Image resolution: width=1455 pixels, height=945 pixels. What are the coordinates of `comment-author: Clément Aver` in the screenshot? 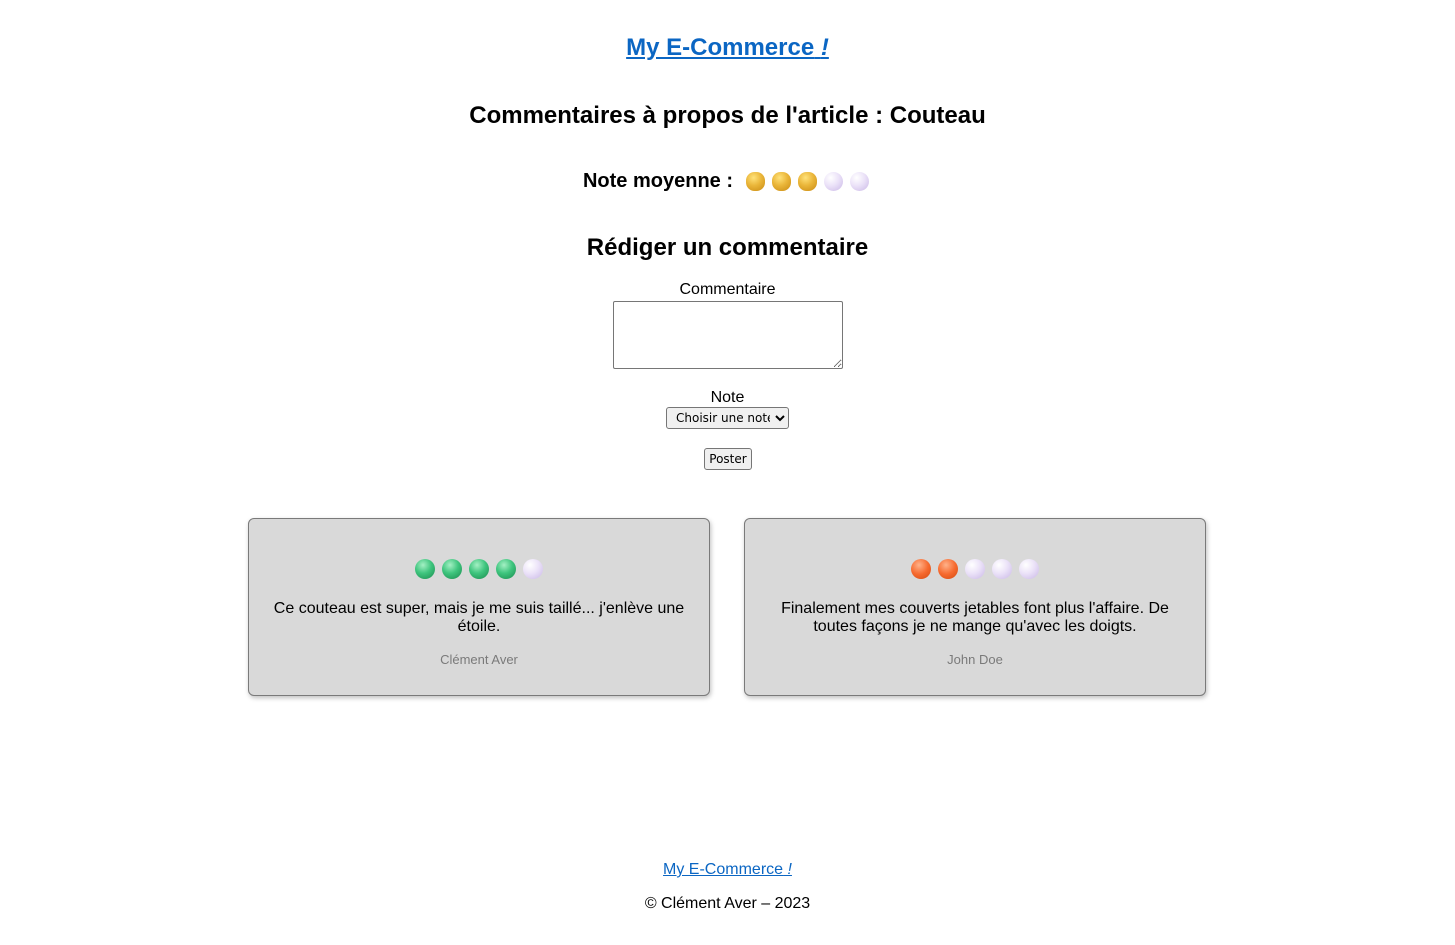 It's located at (479, 659).